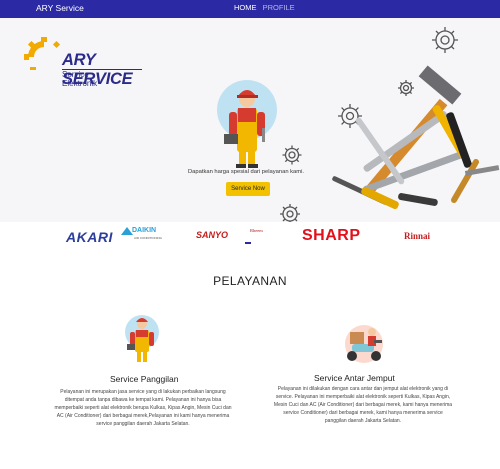 Image resolution: width=500 pixels, height=469 pixels. Describe the element at coordinates (148, 238) in the screenshot. I see `brand-daikin-sub: AIR CONDITIONING` at that location.